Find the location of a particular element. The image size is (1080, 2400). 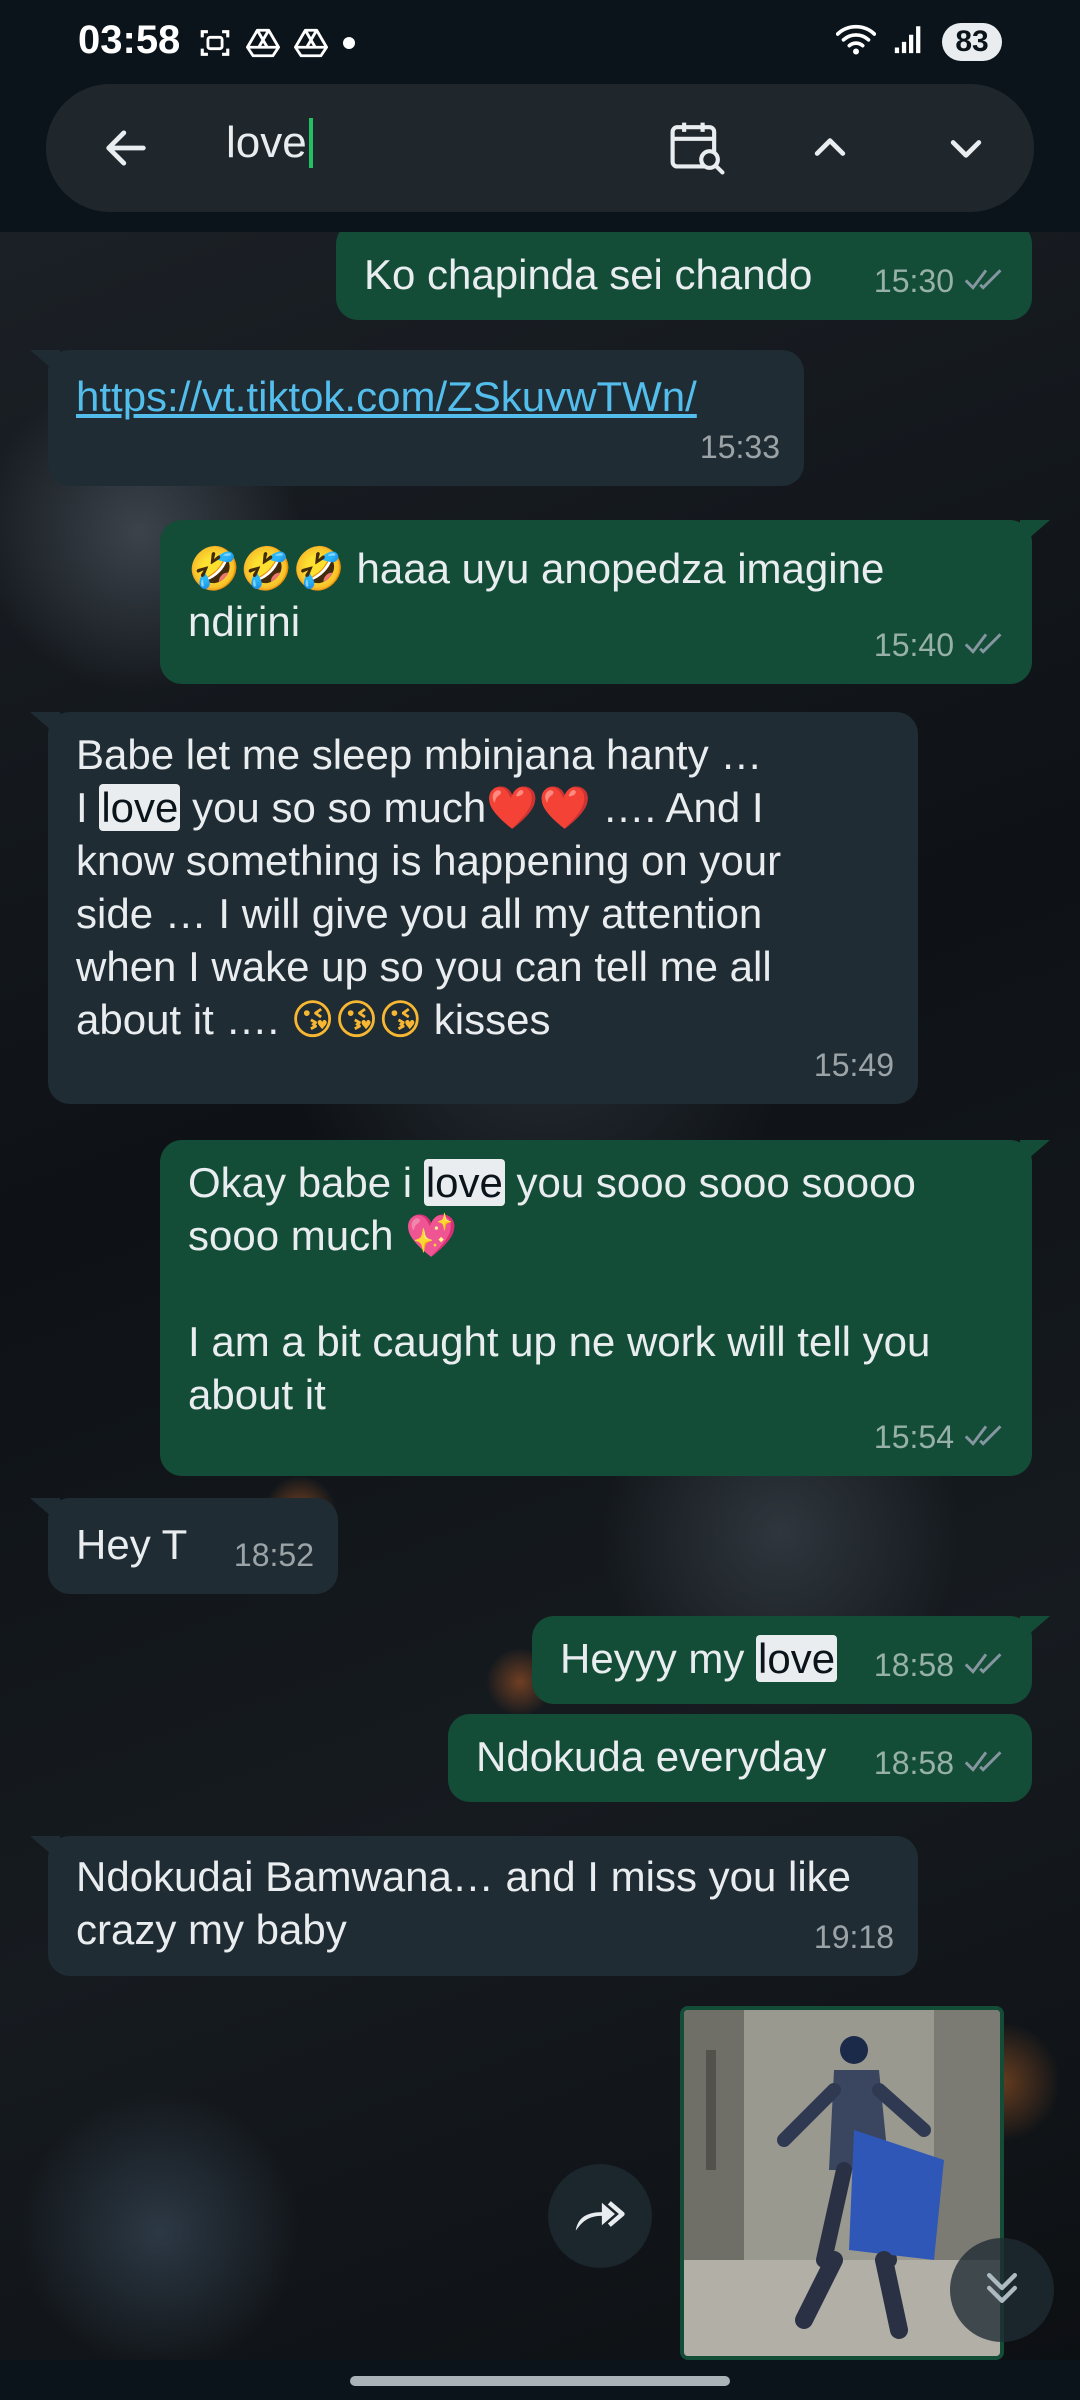

text-cursor is located at coordinates (310, 143).